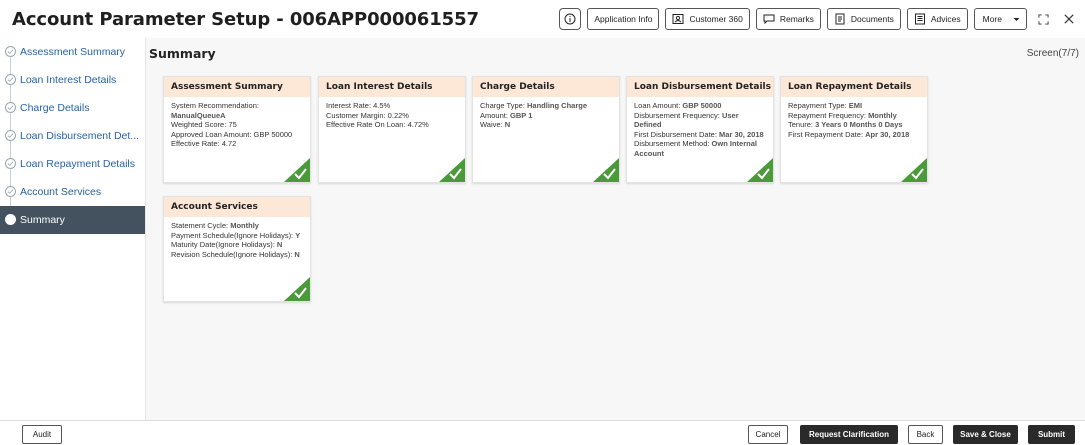 This screenshot has height=445, width=1085. Describe the element at coordinates (42, 220) in the screenshot. I see `sidebar-item-label: Summary` at that location.